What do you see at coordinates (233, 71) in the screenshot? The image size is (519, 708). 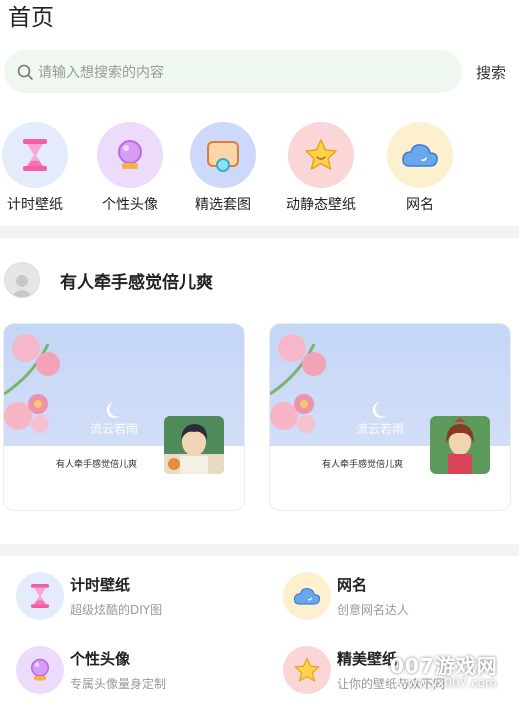 I see `search-bar: 请输入想搜索的内容` at bounding box center [233, 71].